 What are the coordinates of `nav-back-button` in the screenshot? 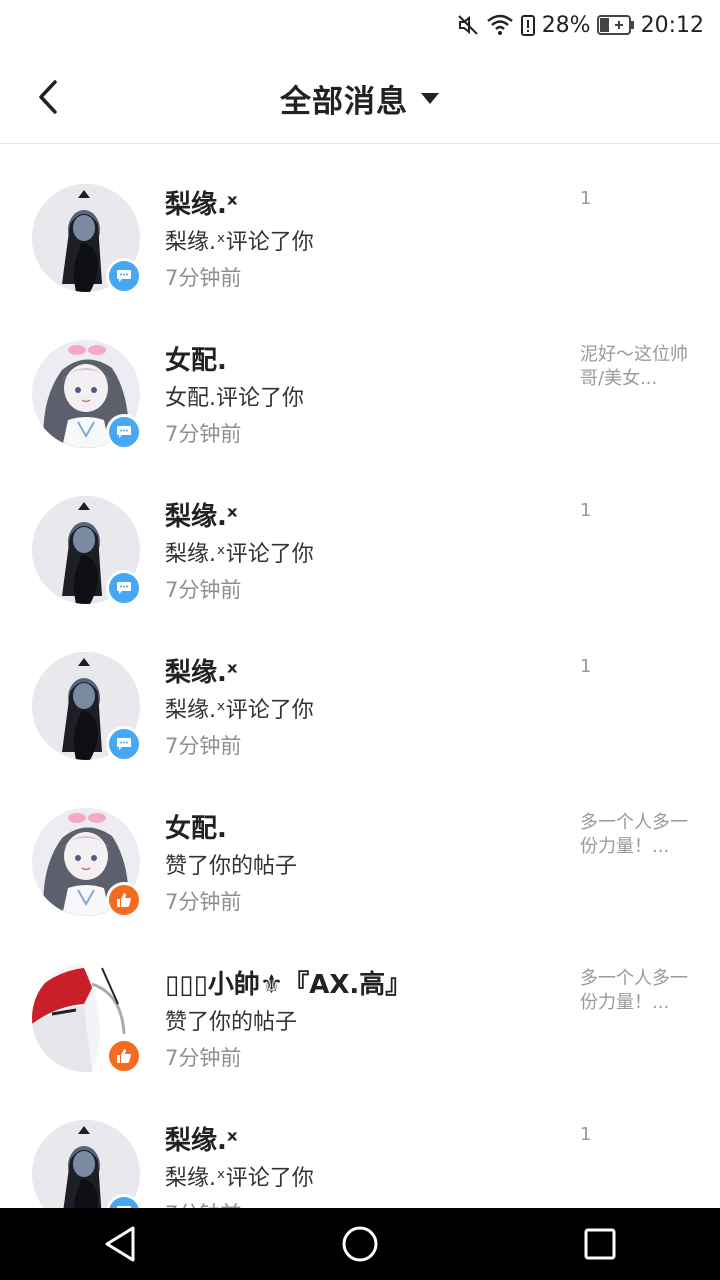 It's located at (120, 1244).